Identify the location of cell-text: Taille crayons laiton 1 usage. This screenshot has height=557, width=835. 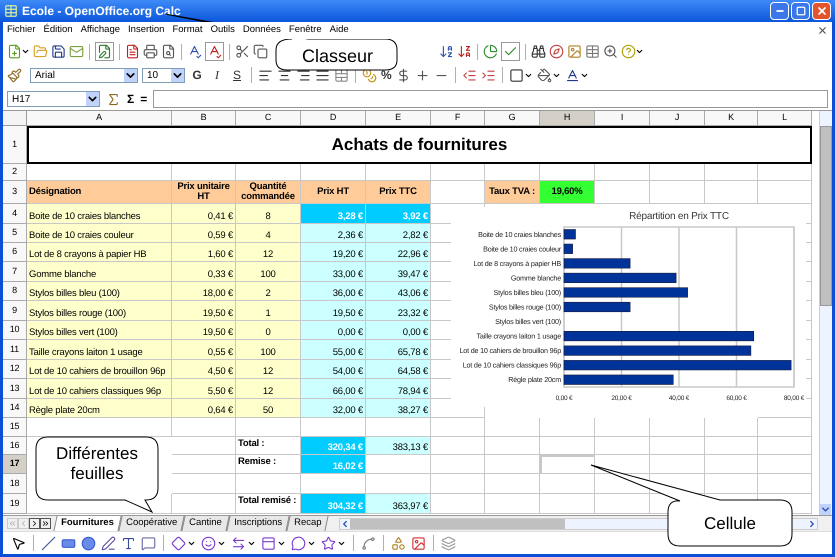
(86, 353).